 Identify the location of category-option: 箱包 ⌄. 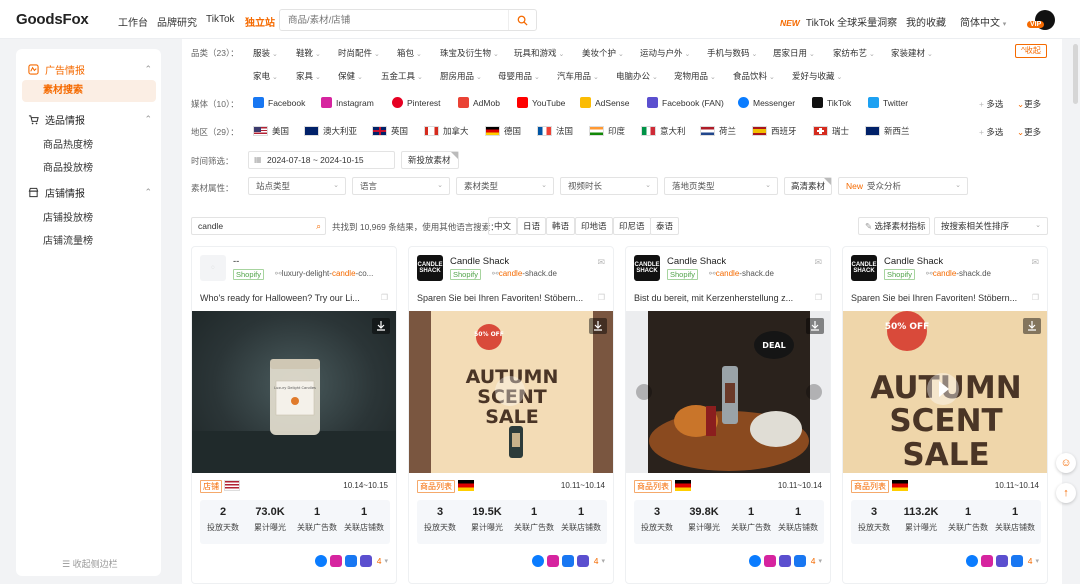
(409, 53).